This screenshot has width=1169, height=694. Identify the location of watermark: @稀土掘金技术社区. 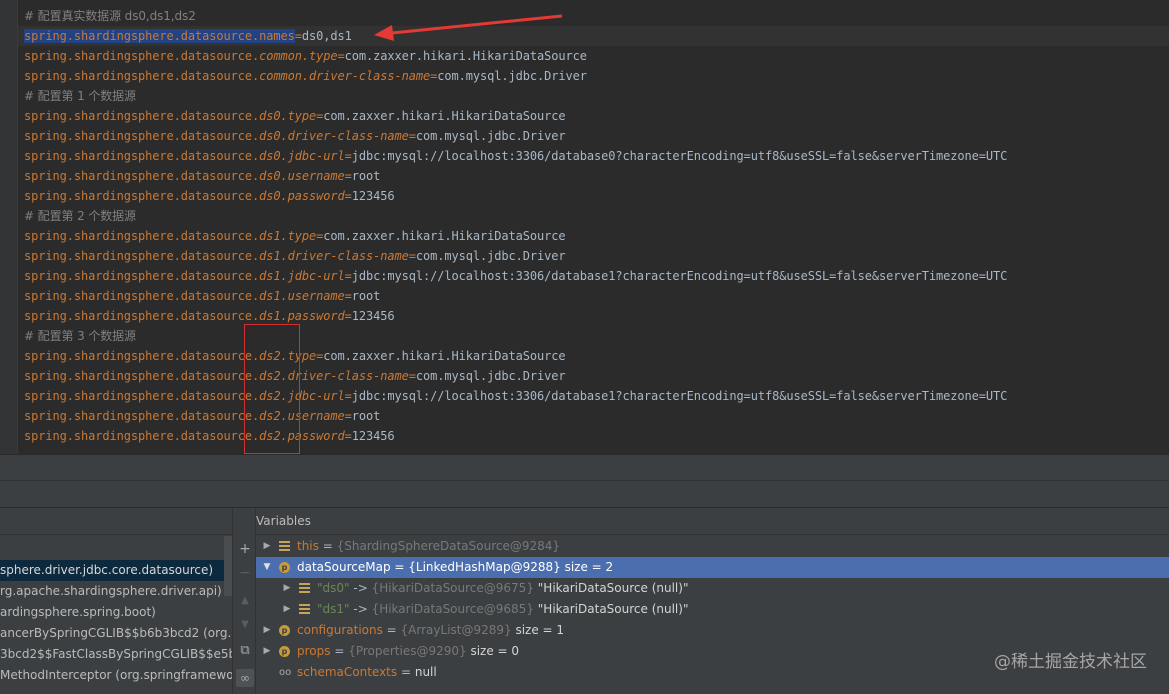
(1070, 662).